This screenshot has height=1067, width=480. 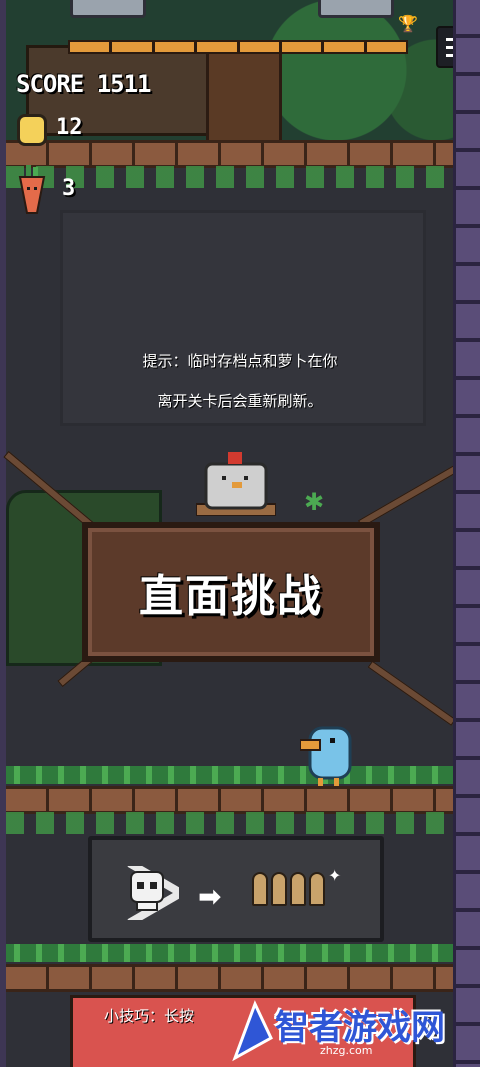 What do you see at coordinates (240, 401) in the screenshot?
I see `hint-line-2: 离开关卡后会重新刷新。` at bounding box center [240, 401].